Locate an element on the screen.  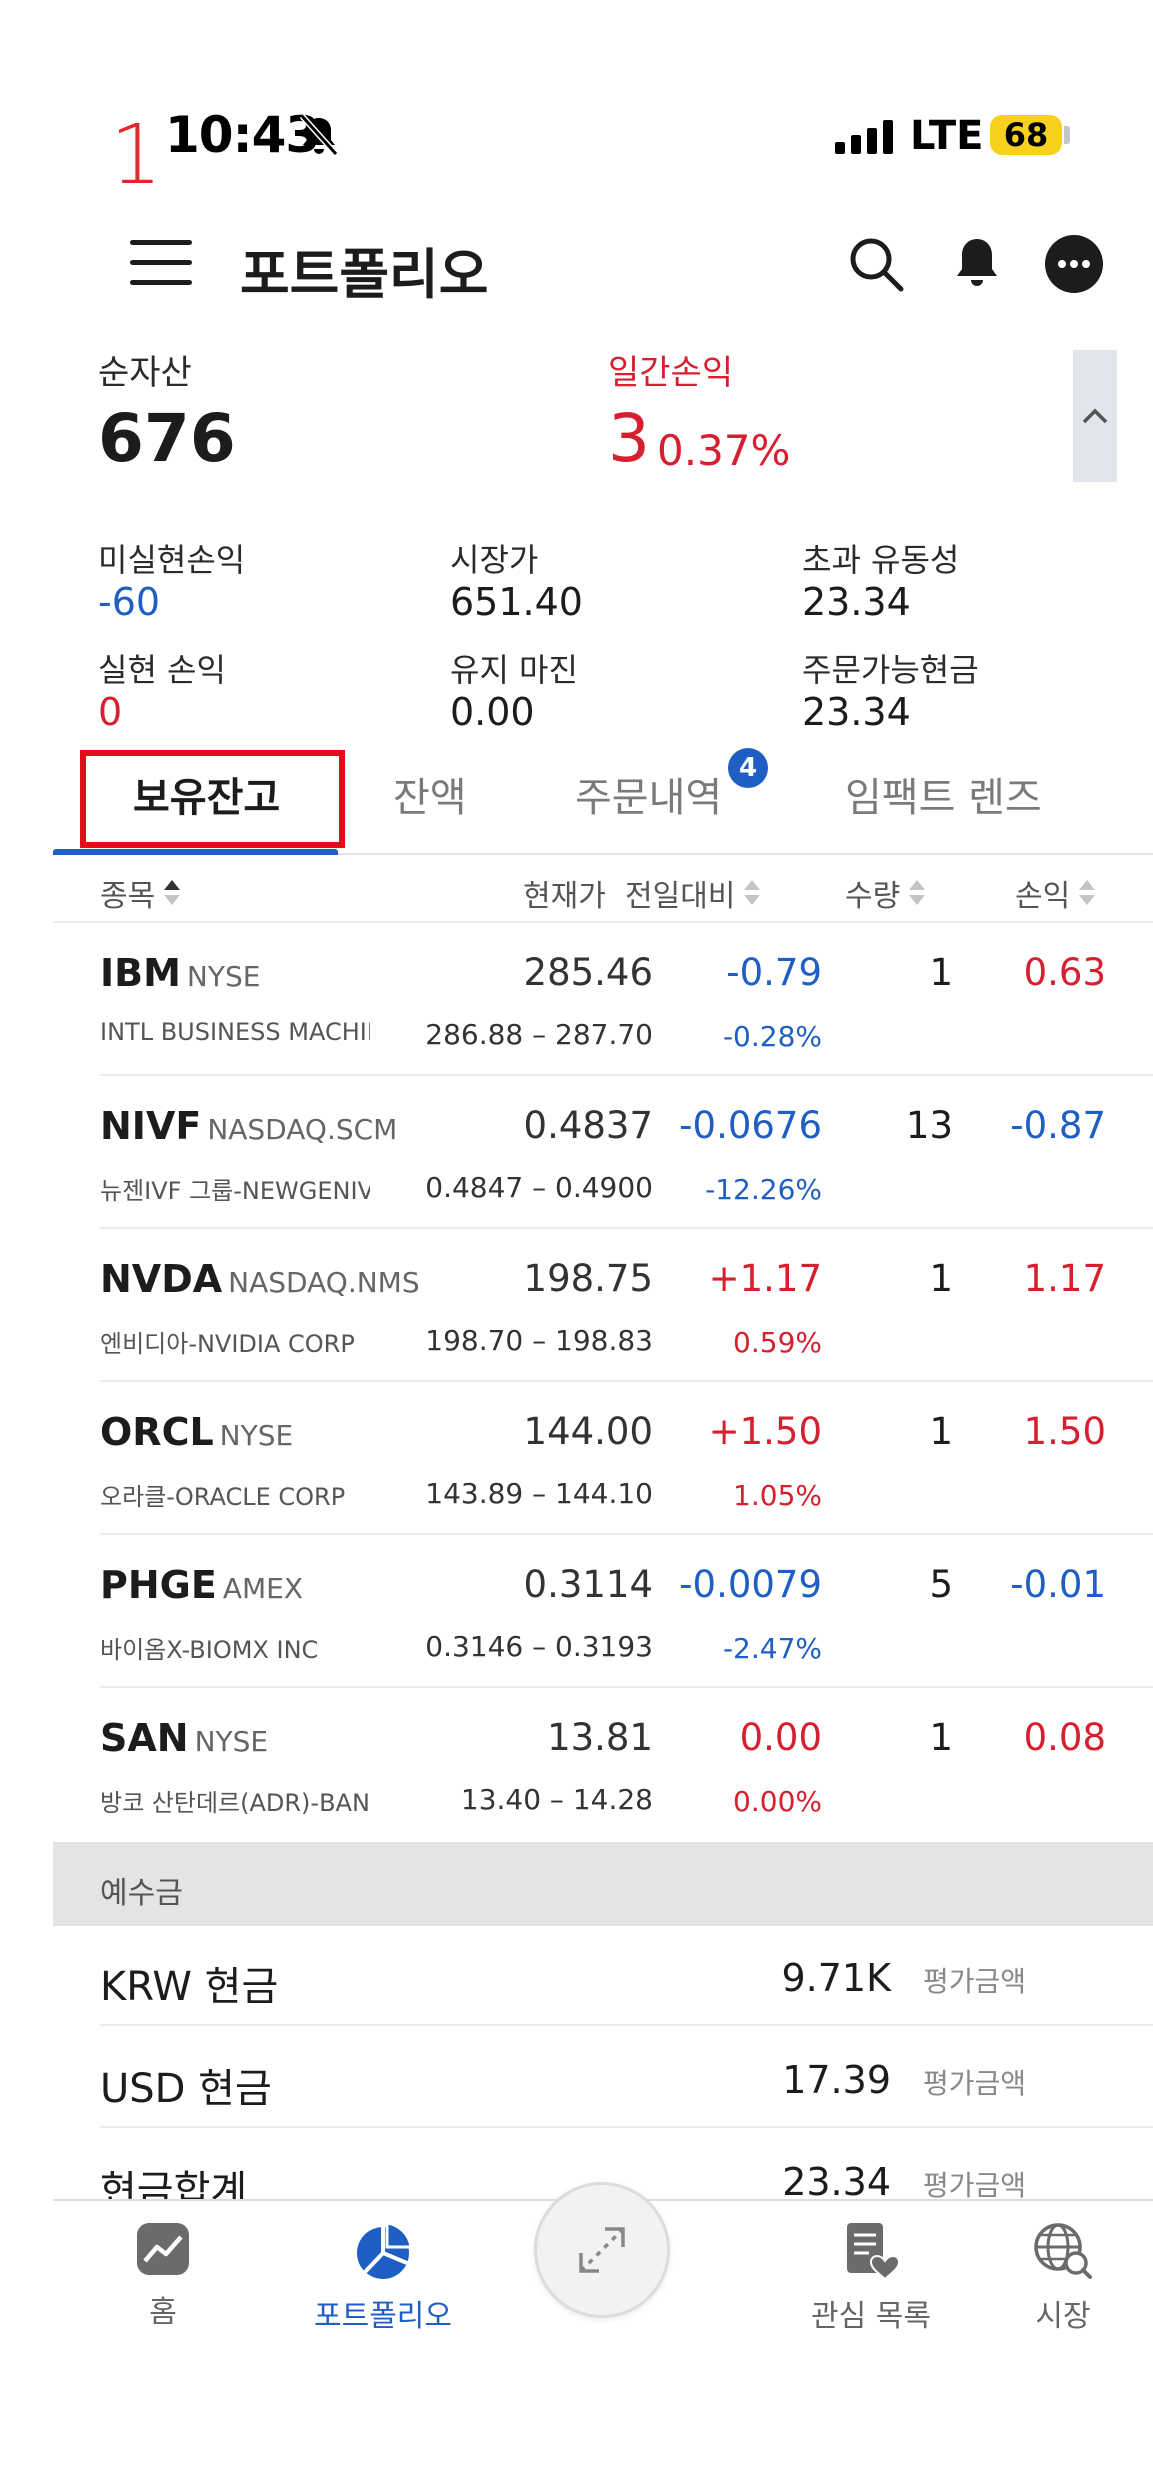
list-item: USD 현금 17.39 평가금액 is located at coordinates (626, 2078).